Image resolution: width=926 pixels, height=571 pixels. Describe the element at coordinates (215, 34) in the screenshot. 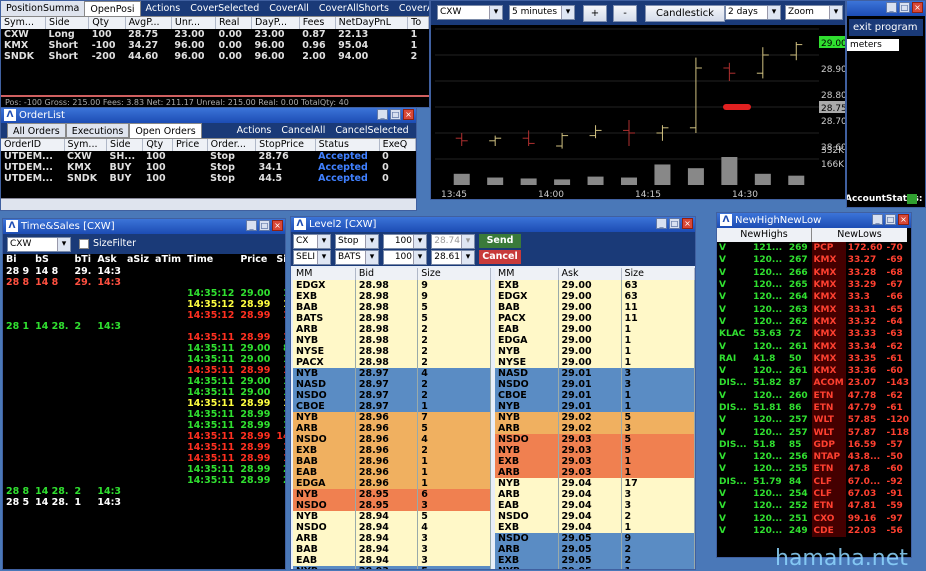

I see `table-row: CXW Long 100 28.75 23.00 0.00 23.00 0.87 22.13 1` at that location.